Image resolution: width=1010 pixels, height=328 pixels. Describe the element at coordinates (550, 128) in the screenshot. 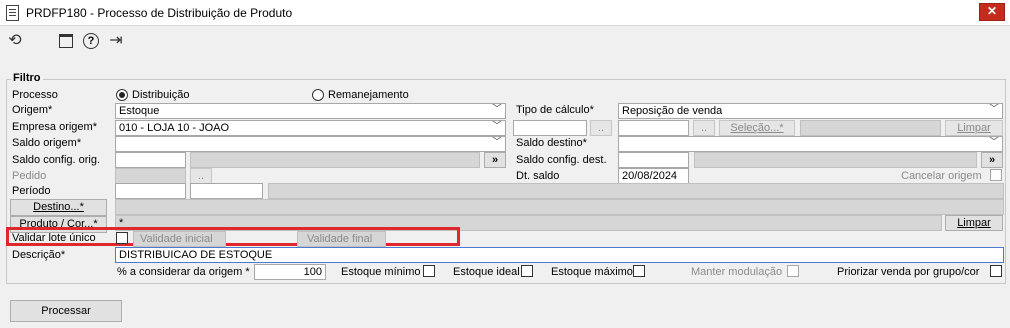

I see `tipo-aux-field` at that location.